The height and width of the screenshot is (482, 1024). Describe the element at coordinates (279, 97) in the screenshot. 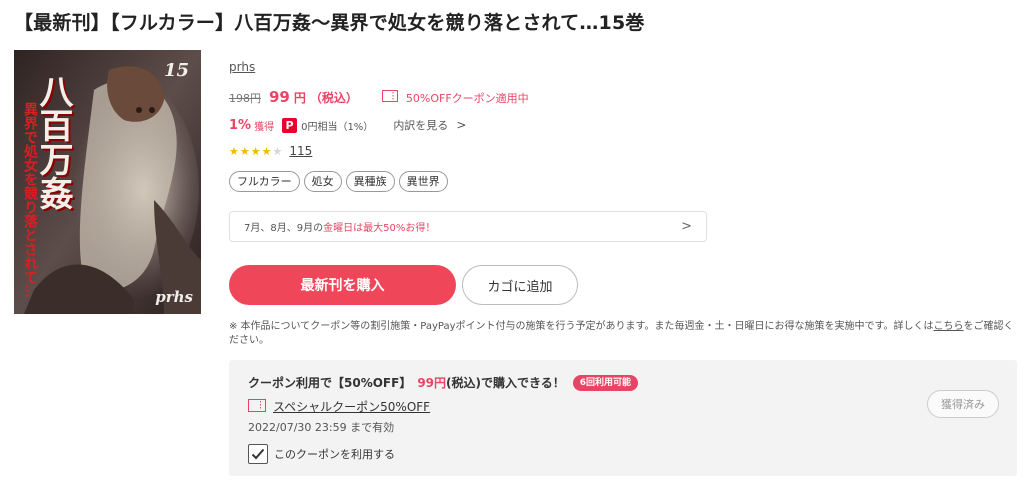

I see `sale-price: 99` at that location.